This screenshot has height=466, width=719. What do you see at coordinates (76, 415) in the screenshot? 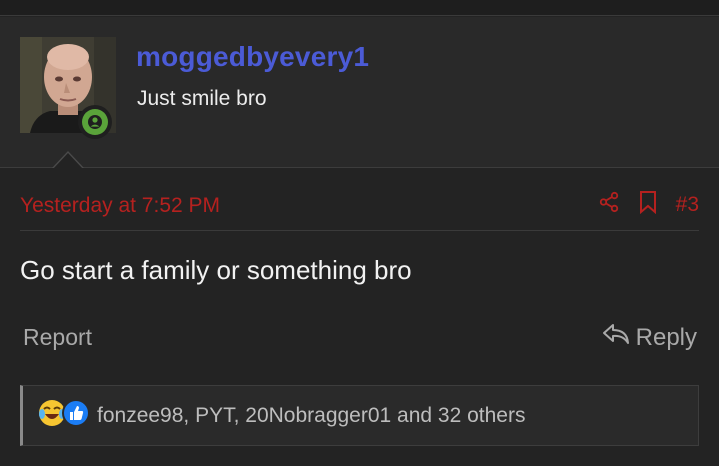
I see `like-icon` at bounding box center [76, 415].